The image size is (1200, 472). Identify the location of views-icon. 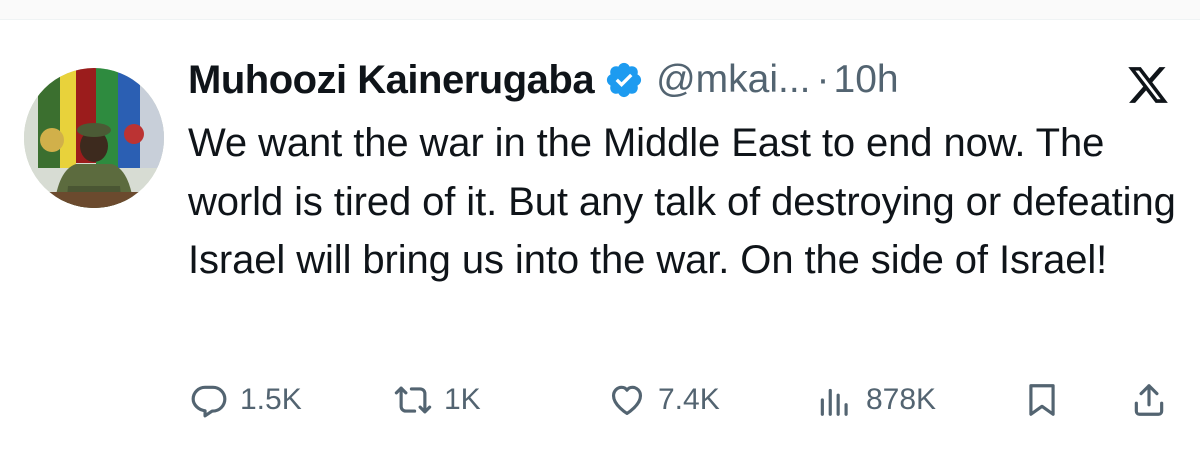
(834, 402).